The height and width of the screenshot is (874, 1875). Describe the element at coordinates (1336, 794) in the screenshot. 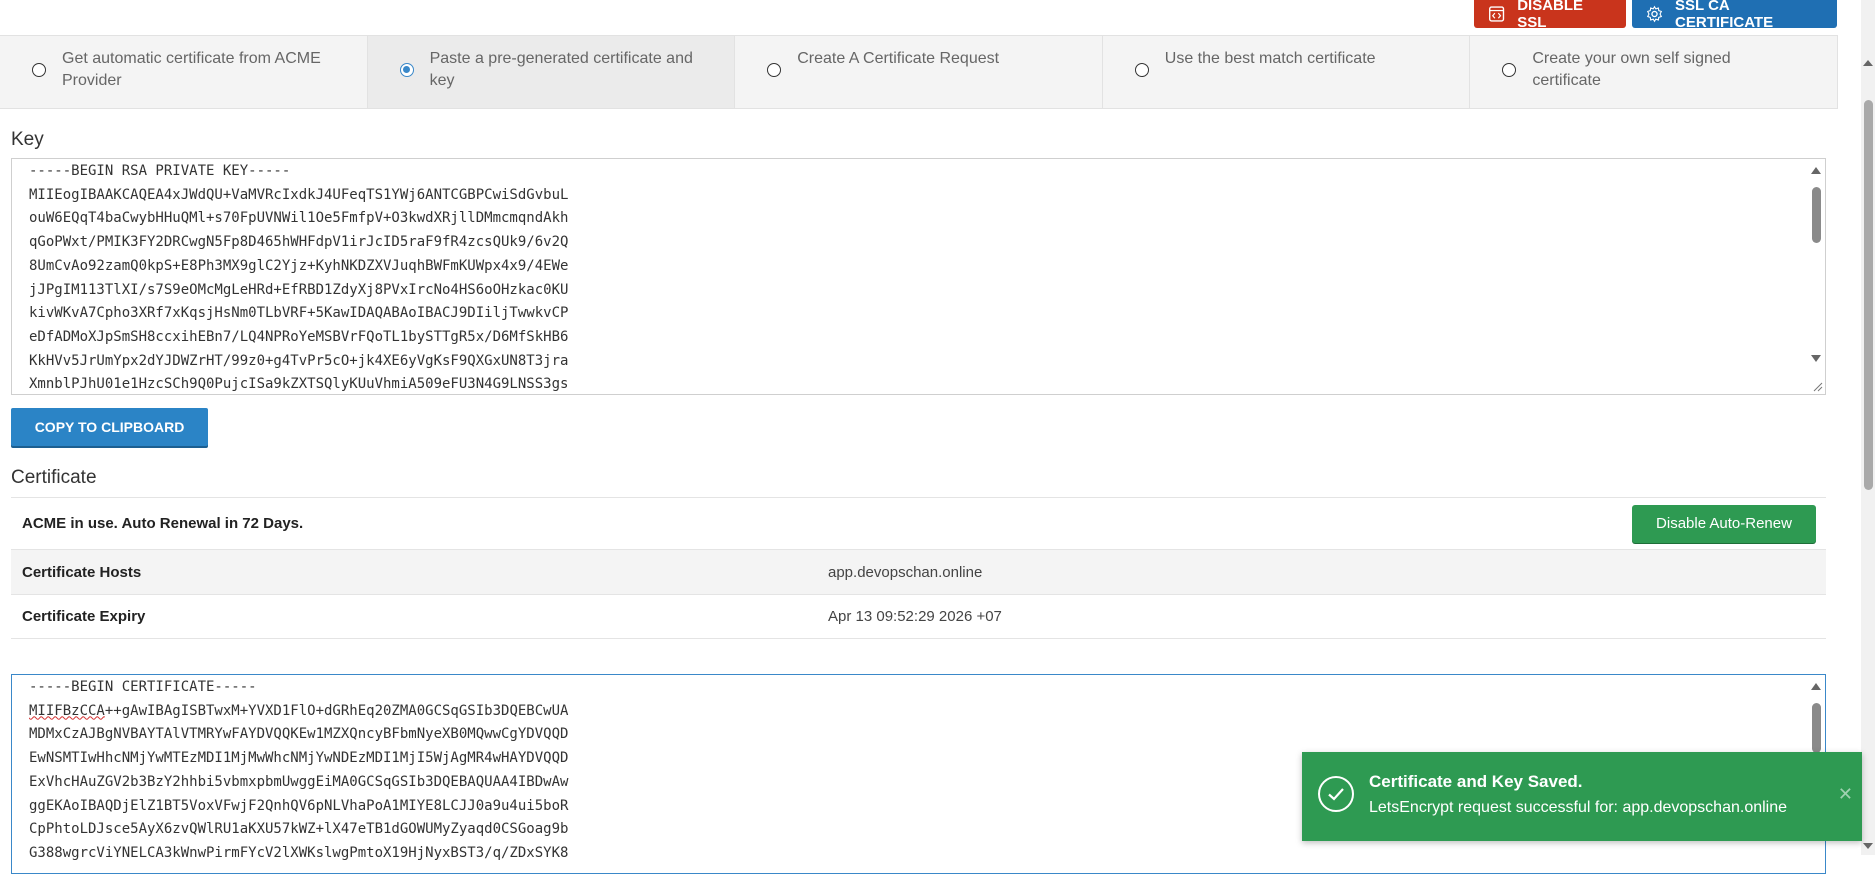

I see `check-circle-icon` at that location.